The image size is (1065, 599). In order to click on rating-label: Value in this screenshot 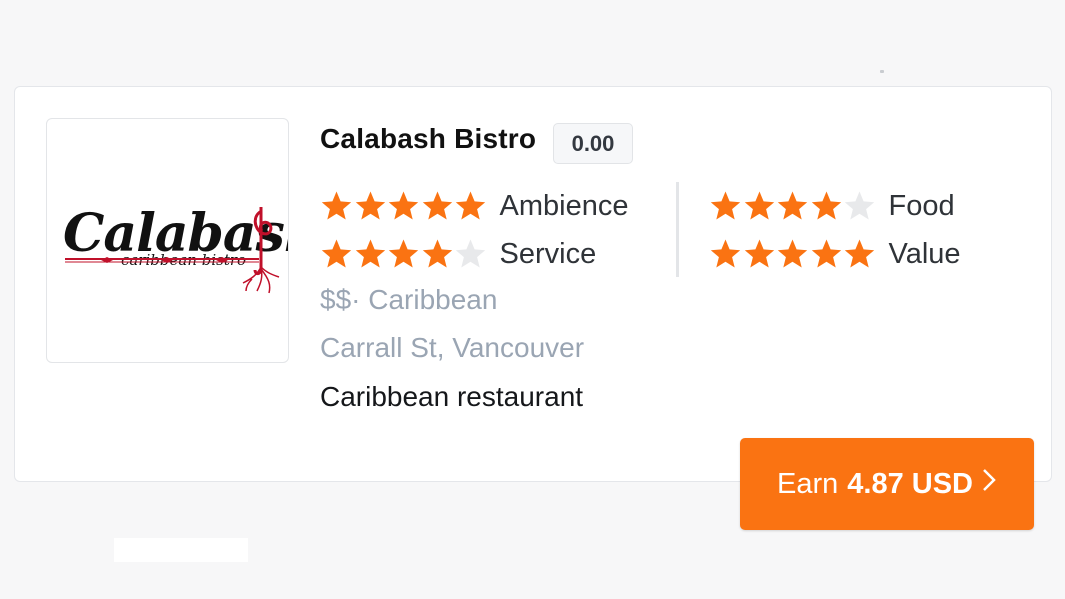, I will do `click(924, 253)`.